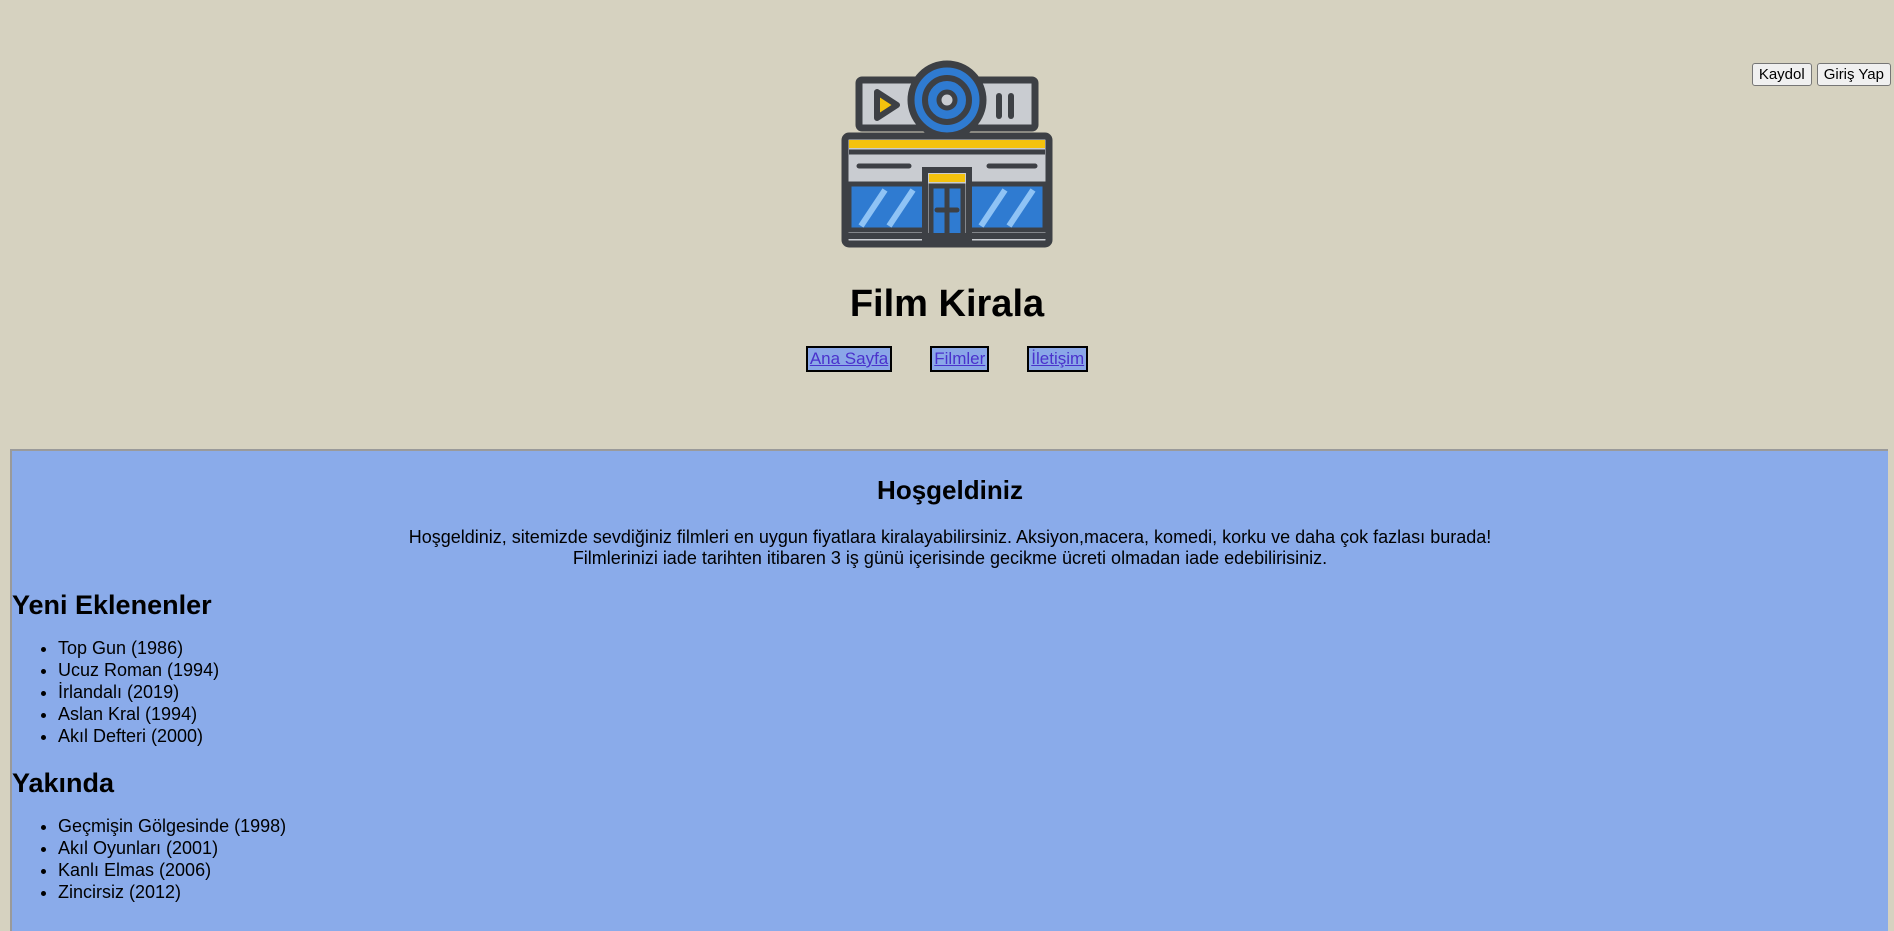 The width and height of the screenshot is (1894, 931). Describe the element at coordinates (973, 736) in the screenshot. I see `list-item: Akıl Defteri (2000)` at that location.